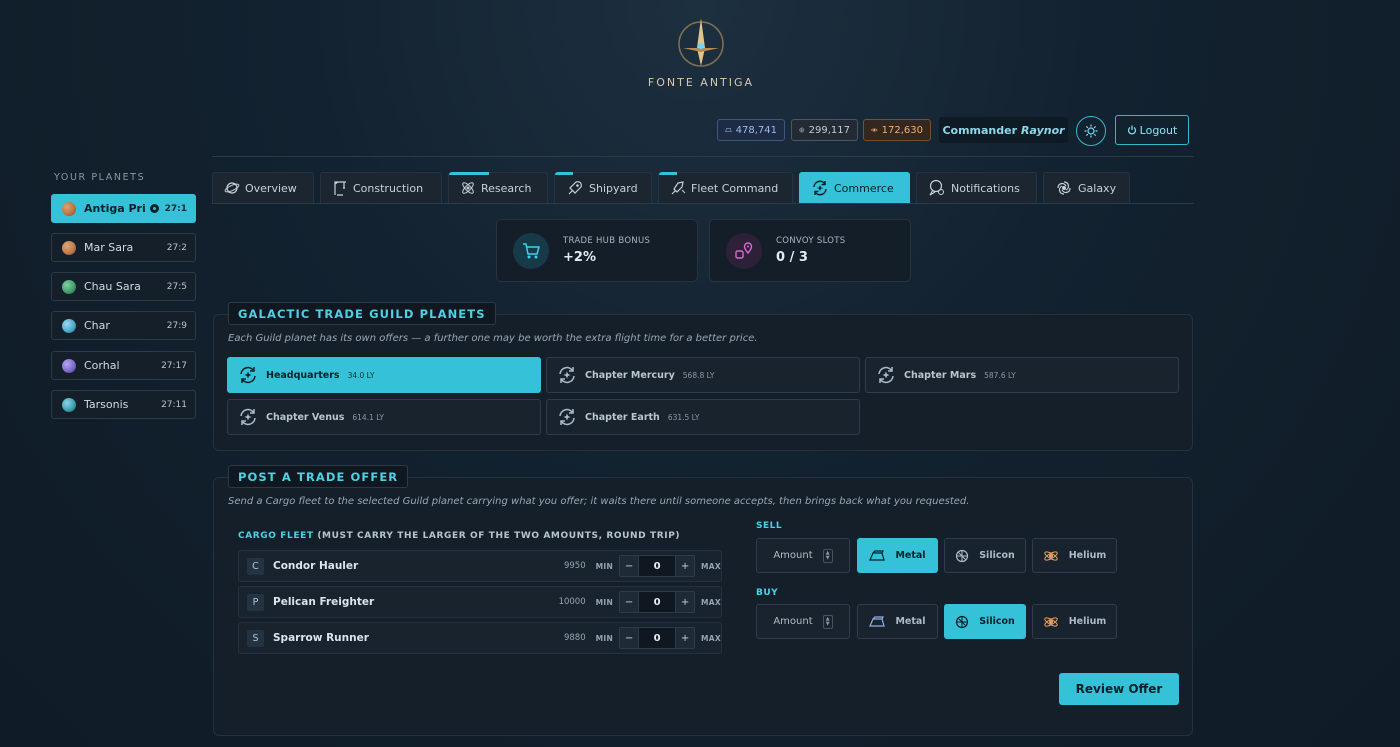  I want to click on atom-icon, so click(468, 188).